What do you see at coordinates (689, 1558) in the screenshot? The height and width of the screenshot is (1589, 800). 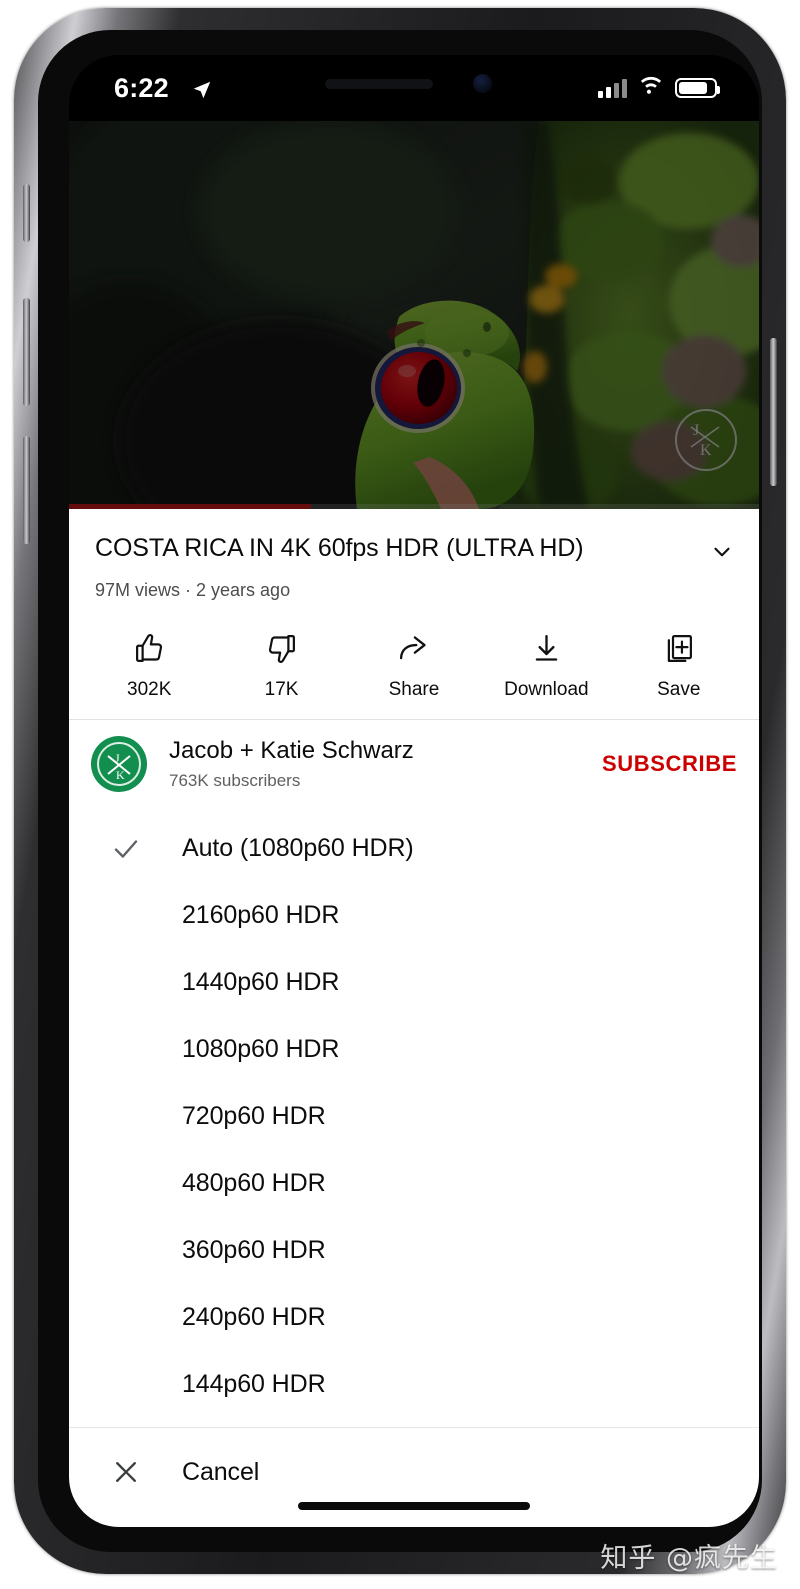 I see `zhihu-watermark: 知乎 @疯先生` at bounding box center [689, 1558].